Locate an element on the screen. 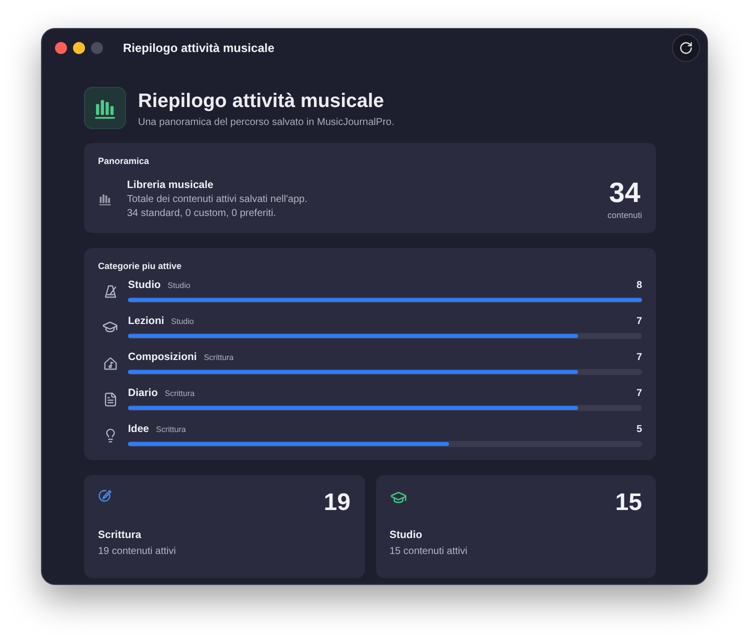 This screenshot has height=640, width=750. page-subtitle: Una panoramica del percorso salvato in MusicJournalPro. is located at coordinates (266, 122).